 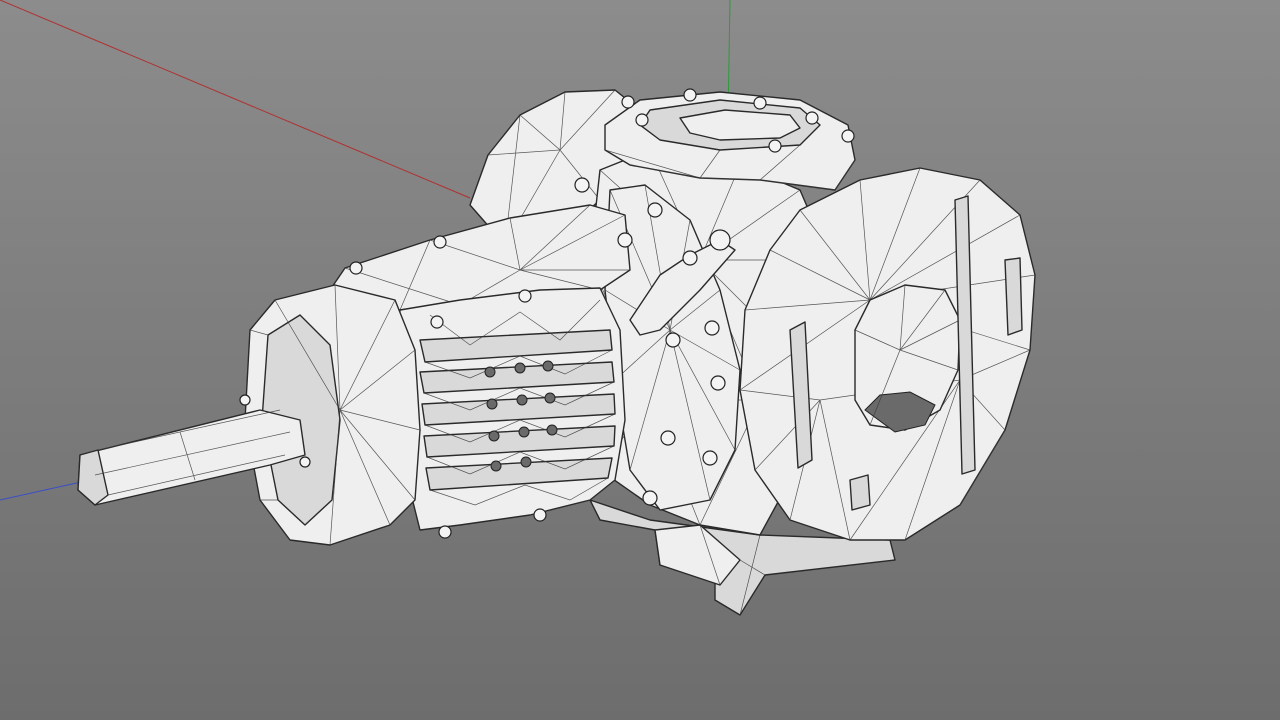 What do you see at coordinates (235, 99) in the screenshot?
I see `x-axis-line` at bounding box center [235, 99].